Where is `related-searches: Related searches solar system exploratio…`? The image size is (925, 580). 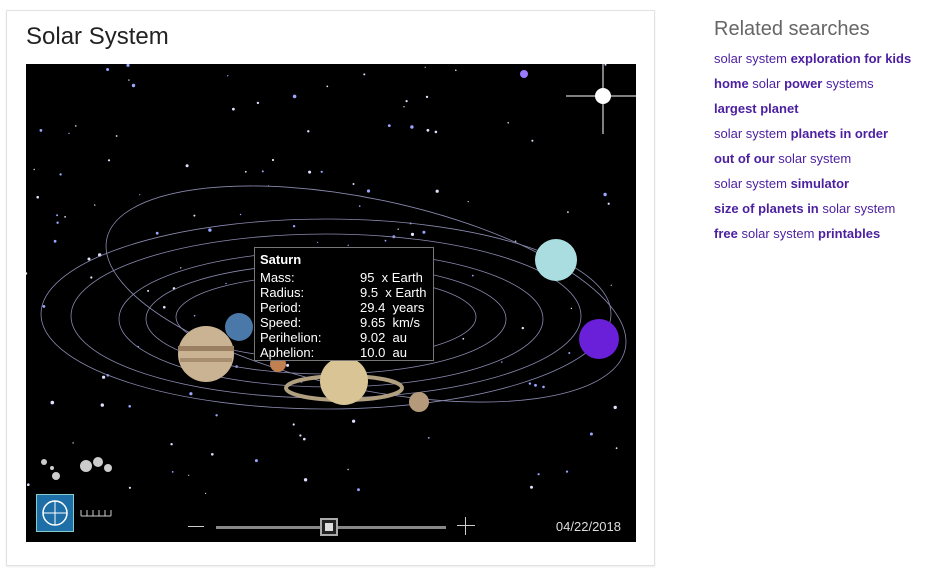
related-searches: Related searches solar system exploratio… is located at coordinates (816, 134).